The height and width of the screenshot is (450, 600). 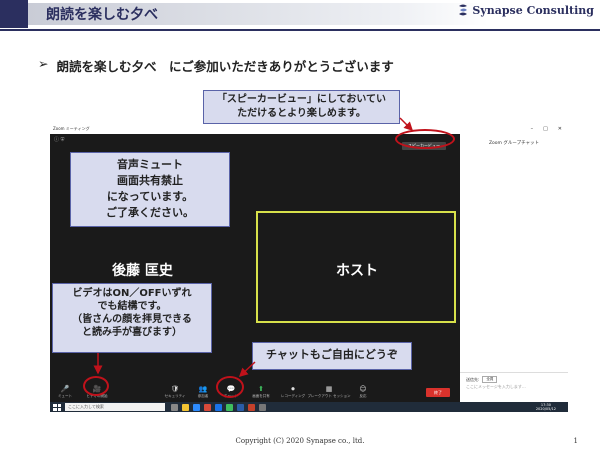 I want to click on participant-name-left: 後藤 匡史, so click(x=142, y=271).